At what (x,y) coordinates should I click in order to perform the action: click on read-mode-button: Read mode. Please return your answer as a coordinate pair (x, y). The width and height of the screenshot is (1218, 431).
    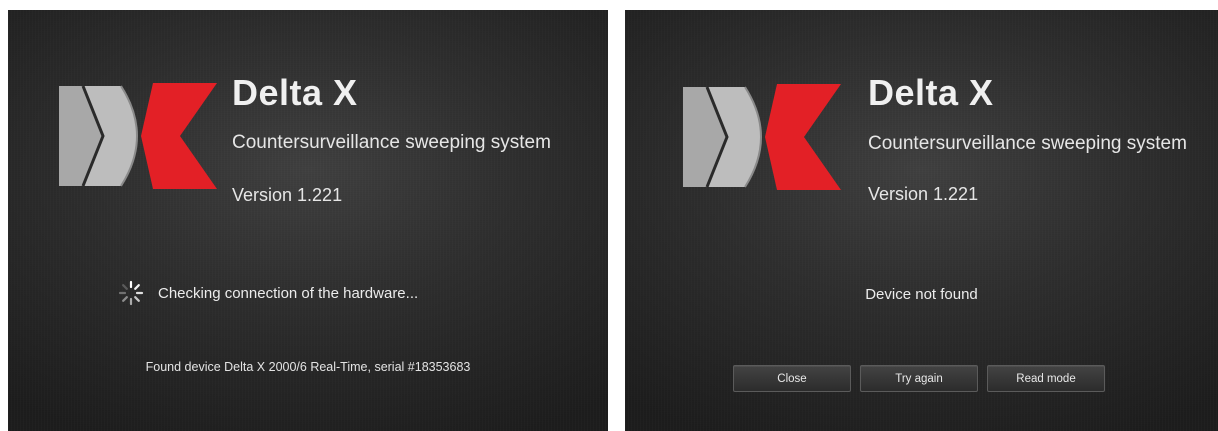
    Looking at the image, I should click on (1046, 378).